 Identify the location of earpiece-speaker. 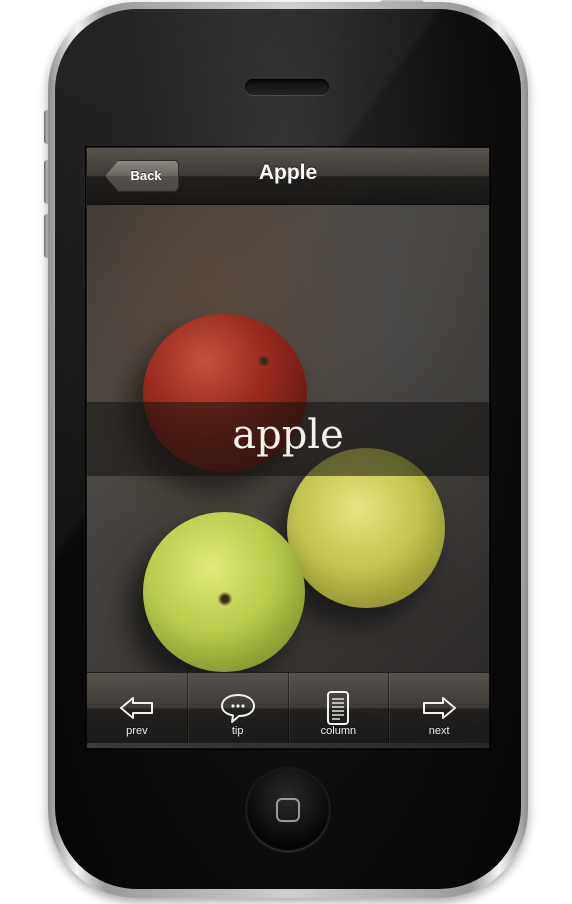
(287, 87).